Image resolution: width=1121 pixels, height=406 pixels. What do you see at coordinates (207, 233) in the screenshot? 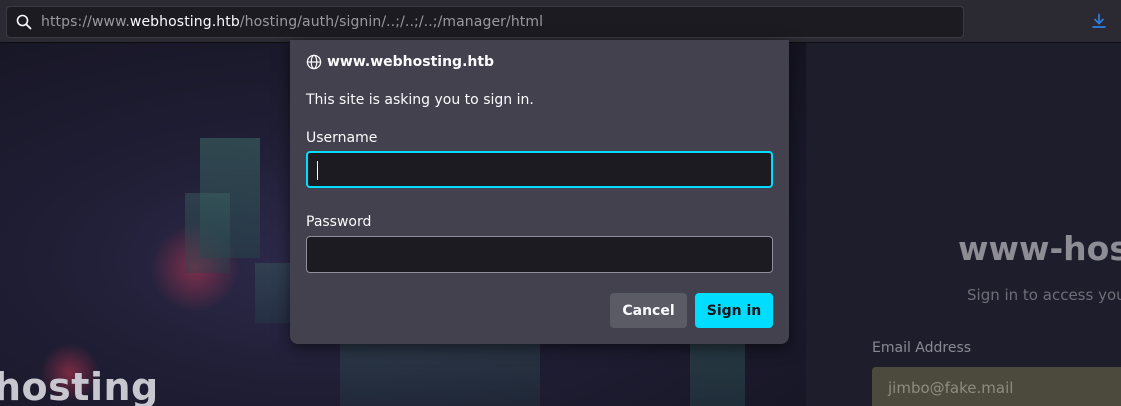
I see `hero-server-block` at bounding box center [207, 233].